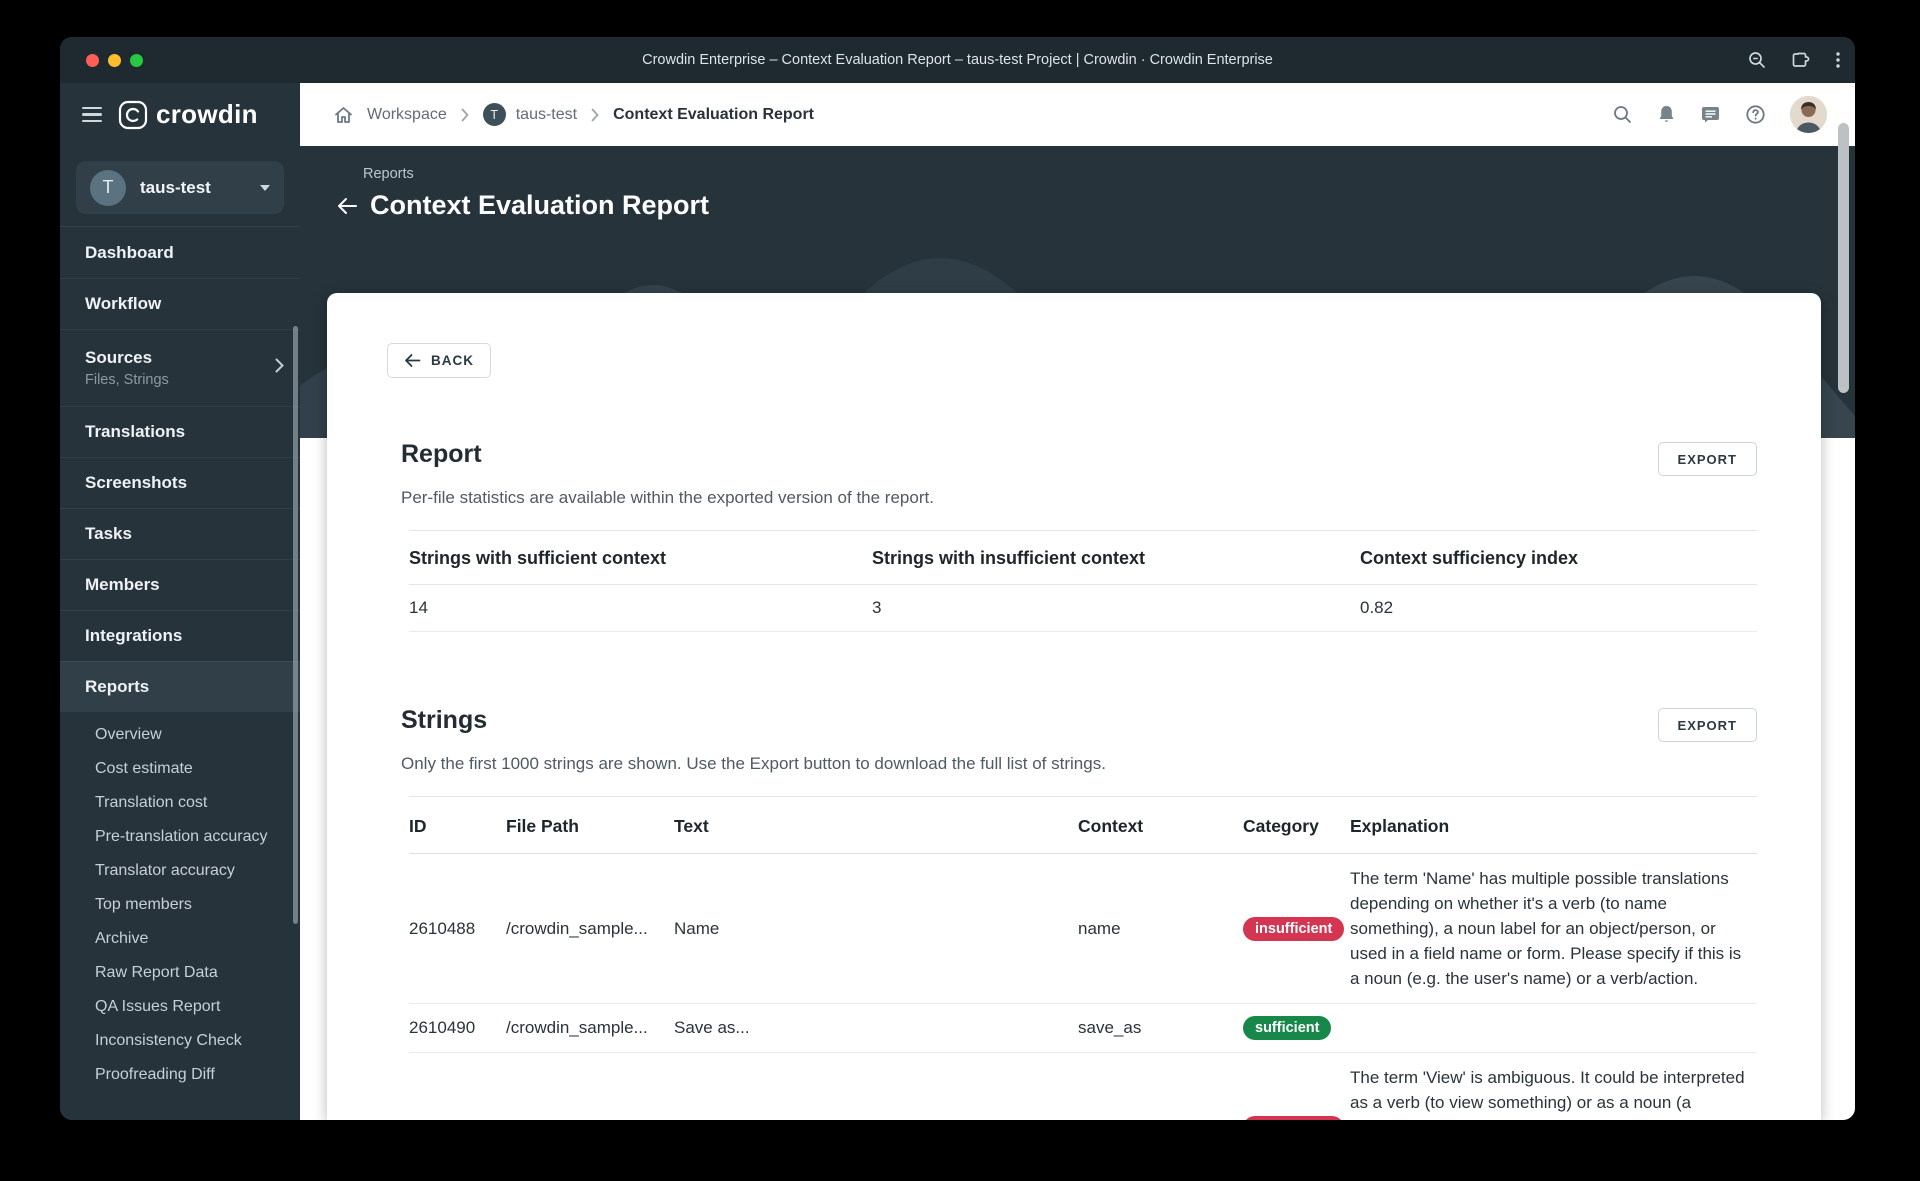  What do you see at coordinates (1160, 1028) in the screenshot?
I see `string-context: save_as` at bounding box center [1160, 1028].